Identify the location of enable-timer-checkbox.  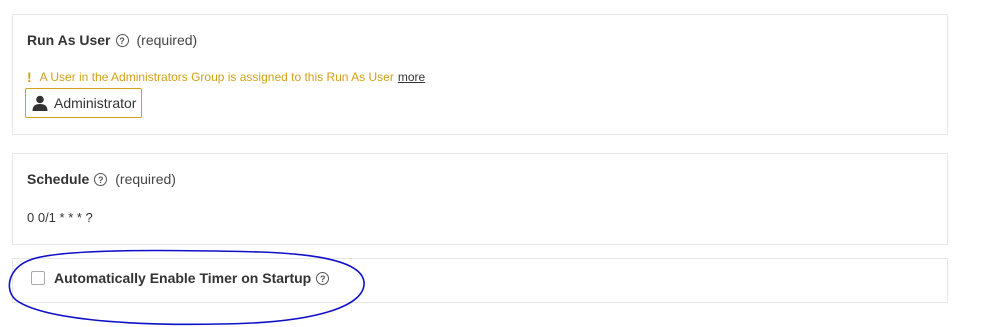
(38, 278).